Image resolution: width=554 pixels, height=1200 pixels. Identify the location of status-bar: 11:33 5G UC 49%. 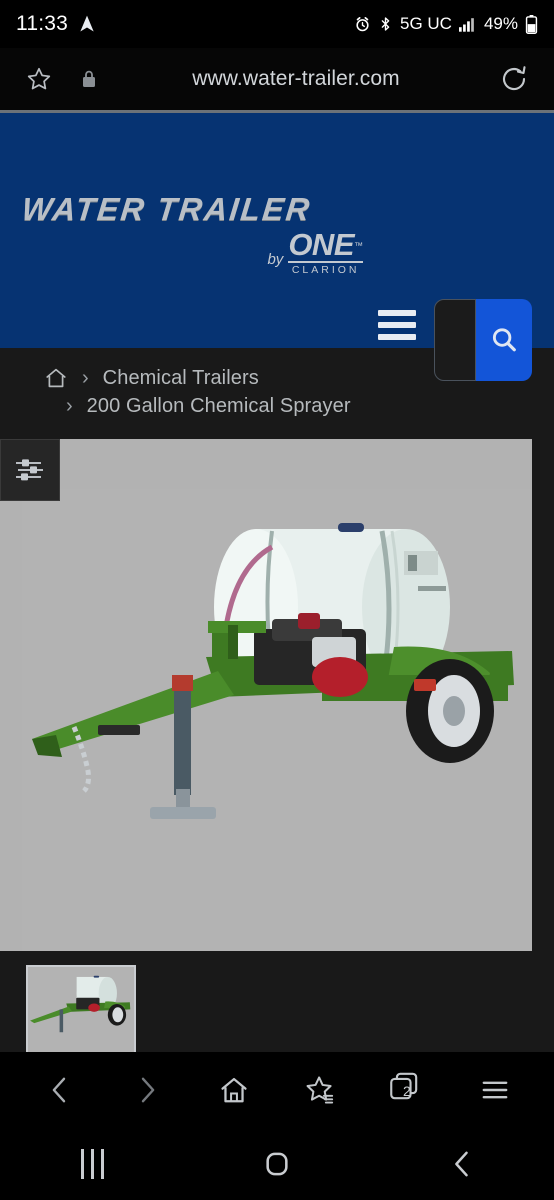
(277, 24).